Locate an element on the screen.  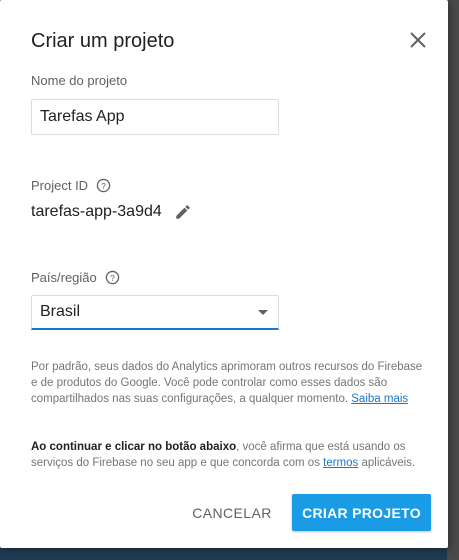
project-id-value: tarefas-app-3a9d4 is located at coordinates (96, 211).